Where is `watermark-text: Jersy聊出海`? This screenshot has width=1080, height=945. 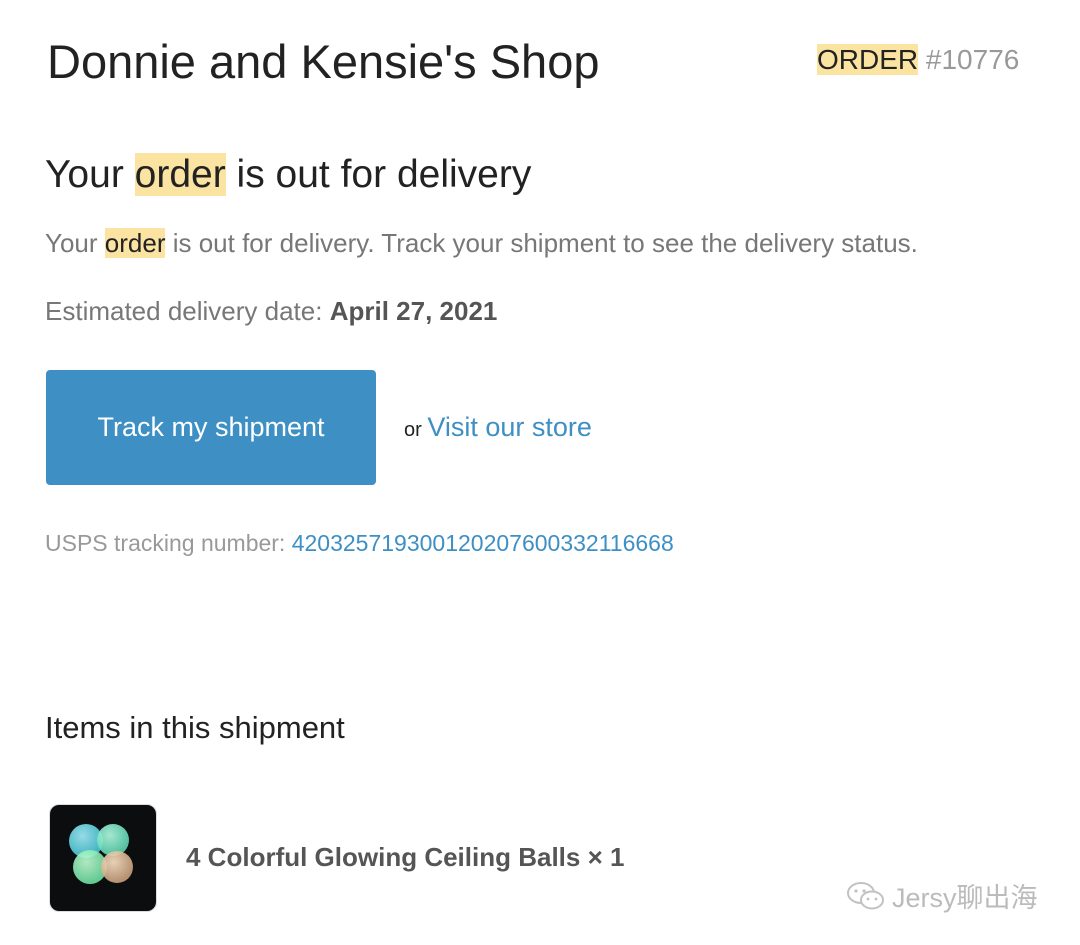
watermark-text: Jersy聊出海 is located at coordinates (965, 898).